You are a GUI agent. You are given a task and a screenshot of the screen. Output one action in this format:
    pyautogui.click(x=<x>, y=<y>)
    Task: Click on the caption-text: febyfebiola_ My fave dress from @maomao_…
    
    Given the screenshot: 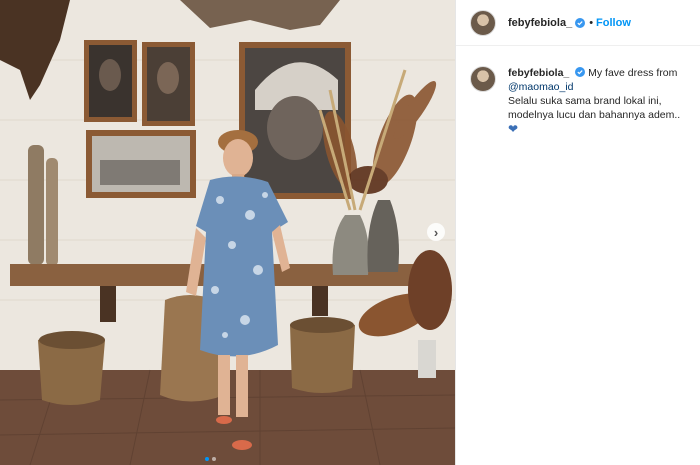 What is the action you would take?
    pyautogui.click(x=599, y=101)
    